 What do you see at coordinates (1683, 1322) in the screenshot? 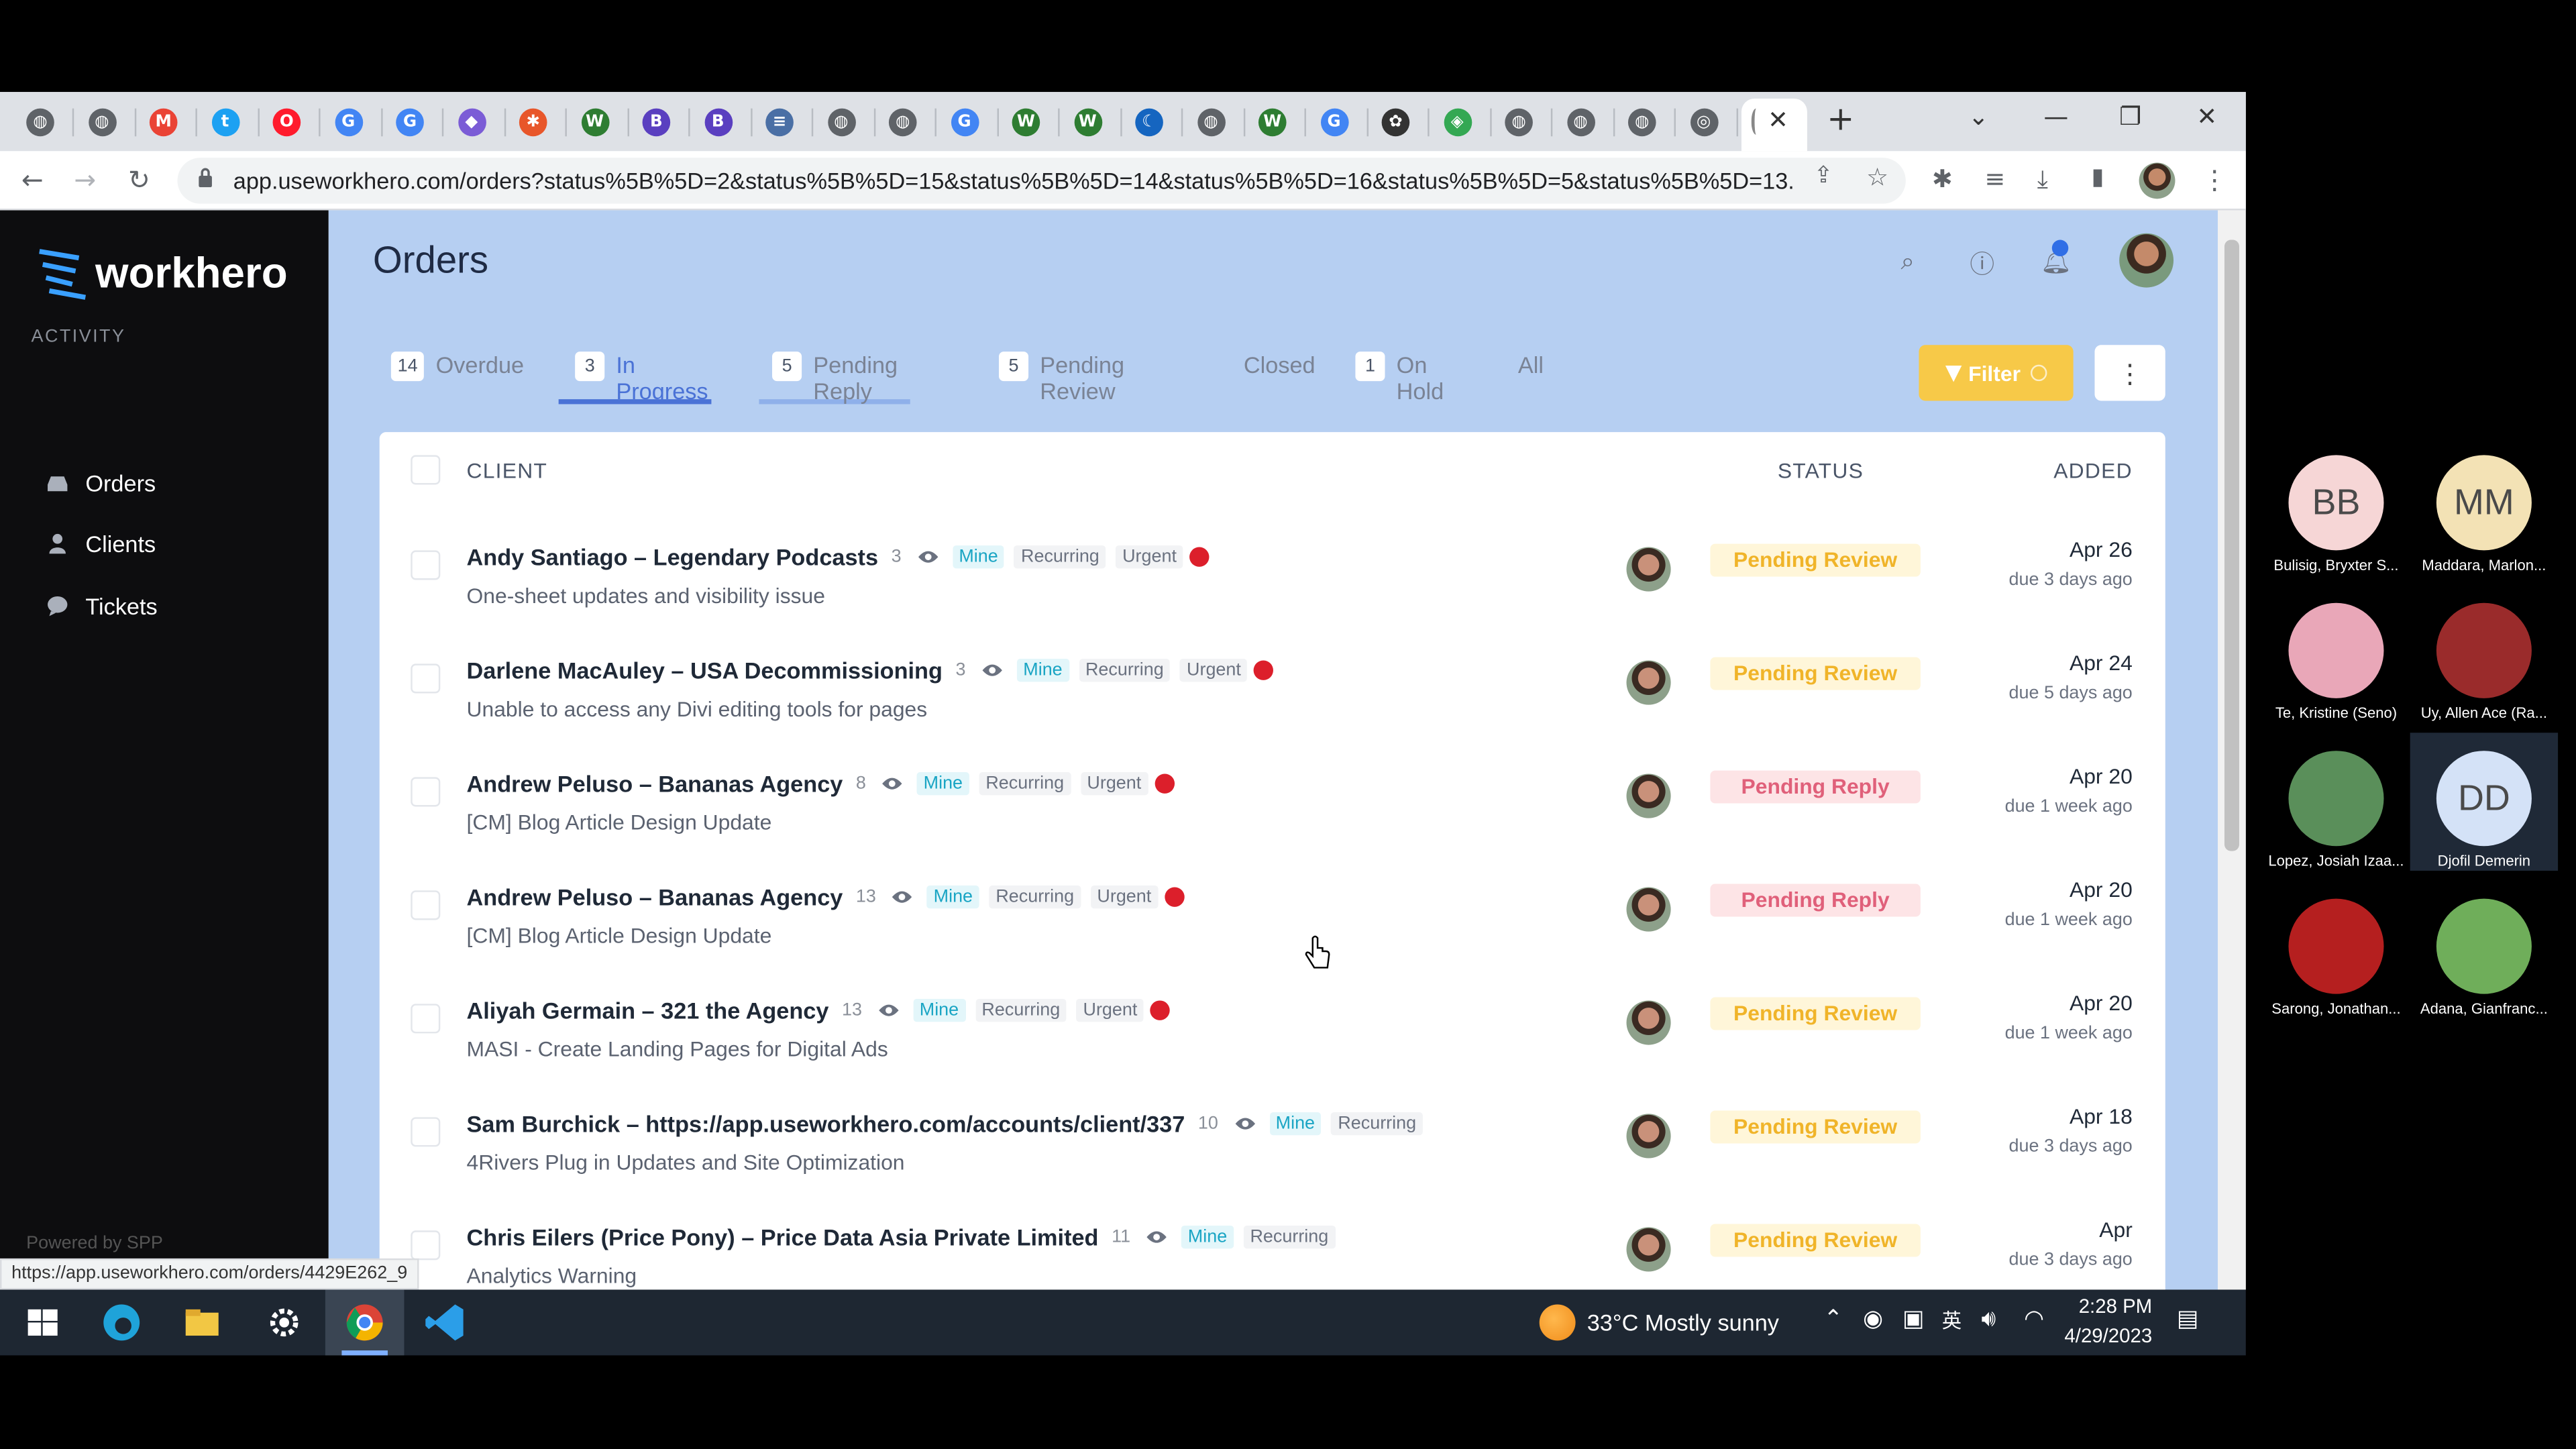
I see `weather-text: 33°C Mostly sunny` at bounding box center [1683, 1322].